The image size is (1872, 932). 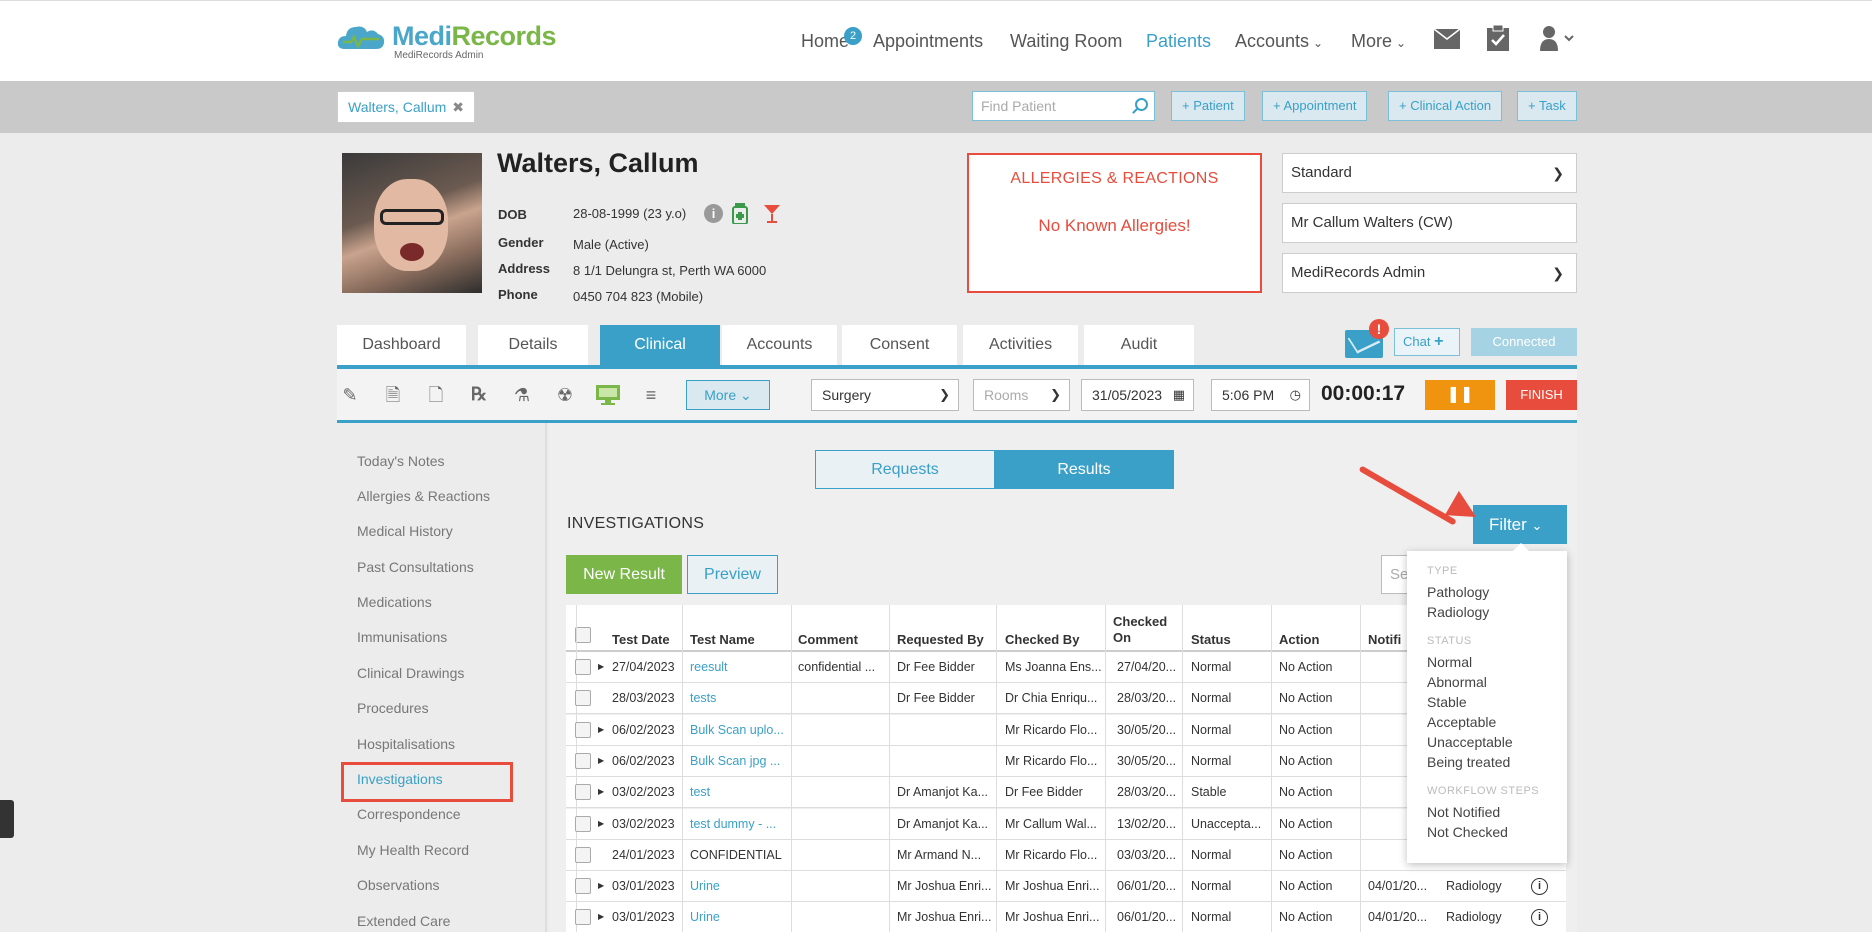 What do you see at coordinates (660, 345) in the screenshot?
I see `tab-clinical: Clinical` at bounding box center [660, 345].